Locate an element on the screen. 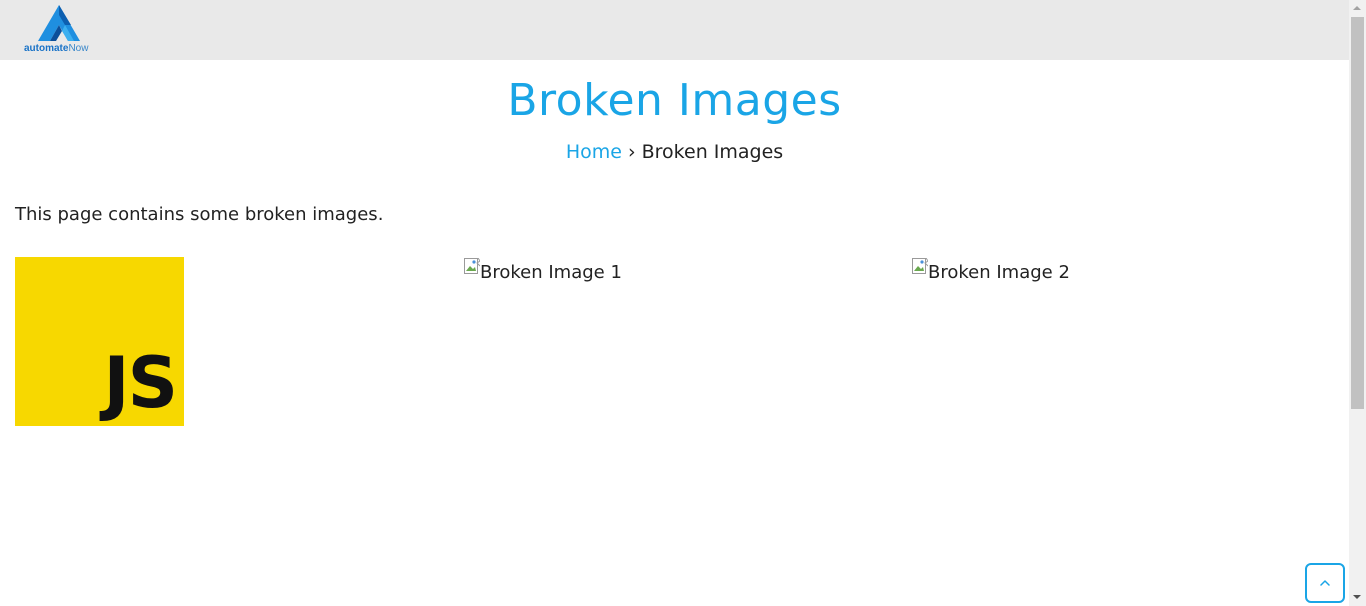 The image size is (1366, 606). chevron-up-icon is located at coordinates (1325, 583).